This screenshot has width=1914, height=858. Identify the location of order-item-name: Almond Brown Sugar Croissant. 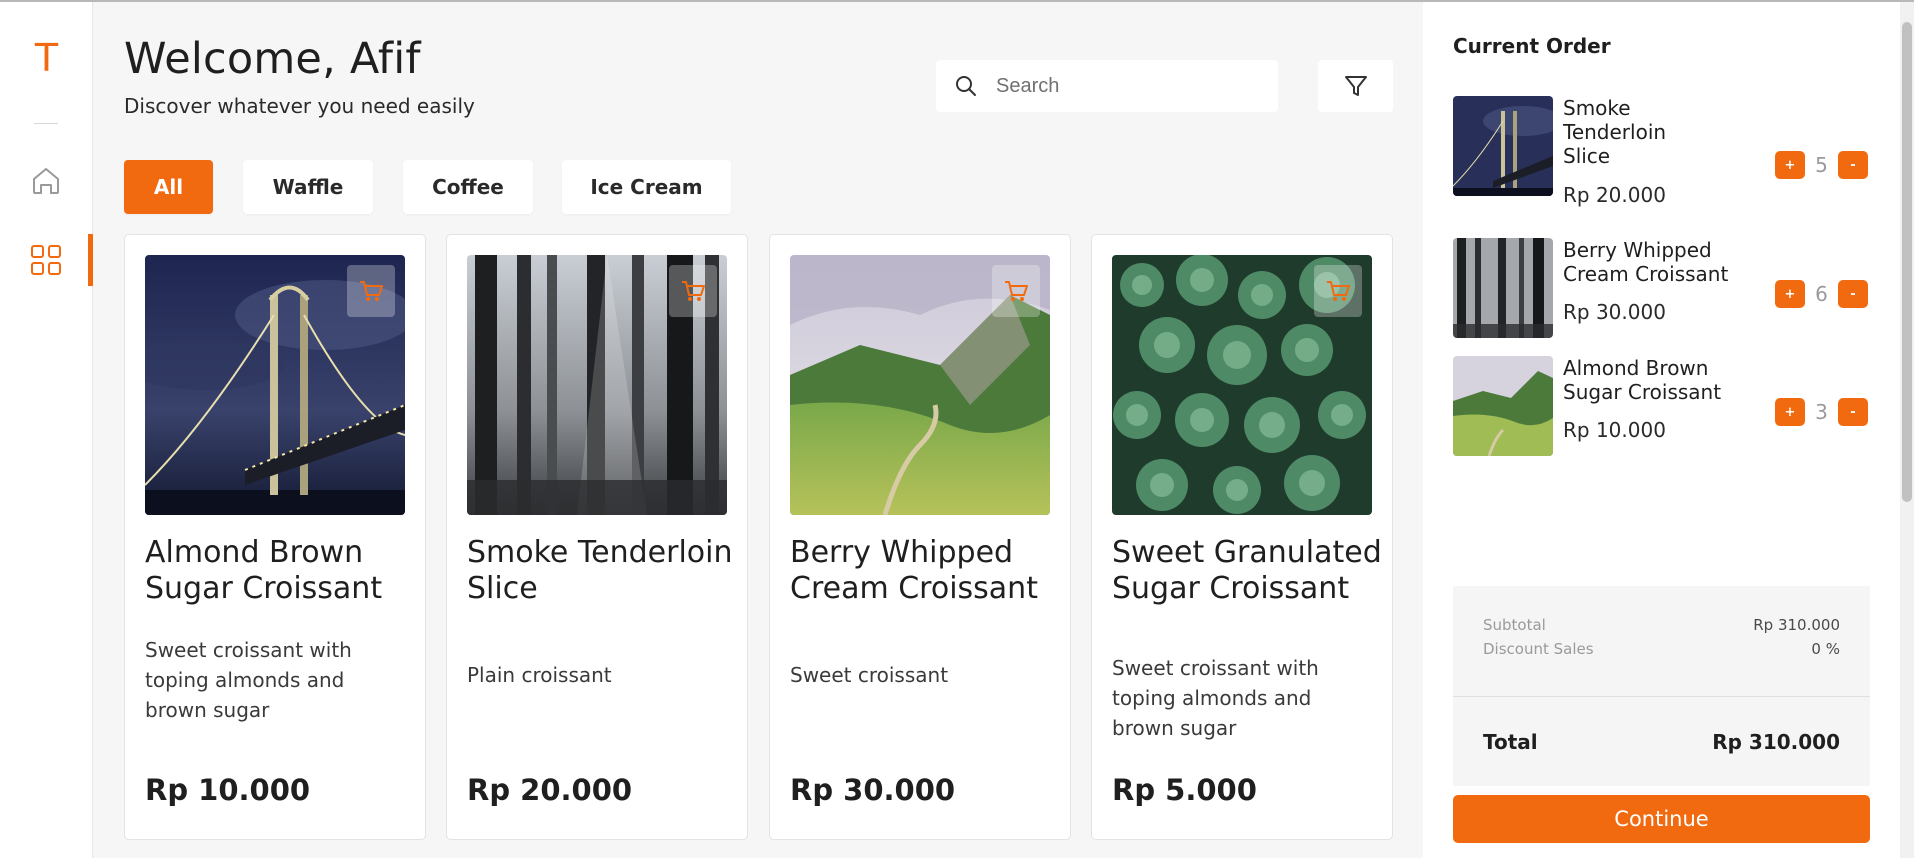
(1642, 380).